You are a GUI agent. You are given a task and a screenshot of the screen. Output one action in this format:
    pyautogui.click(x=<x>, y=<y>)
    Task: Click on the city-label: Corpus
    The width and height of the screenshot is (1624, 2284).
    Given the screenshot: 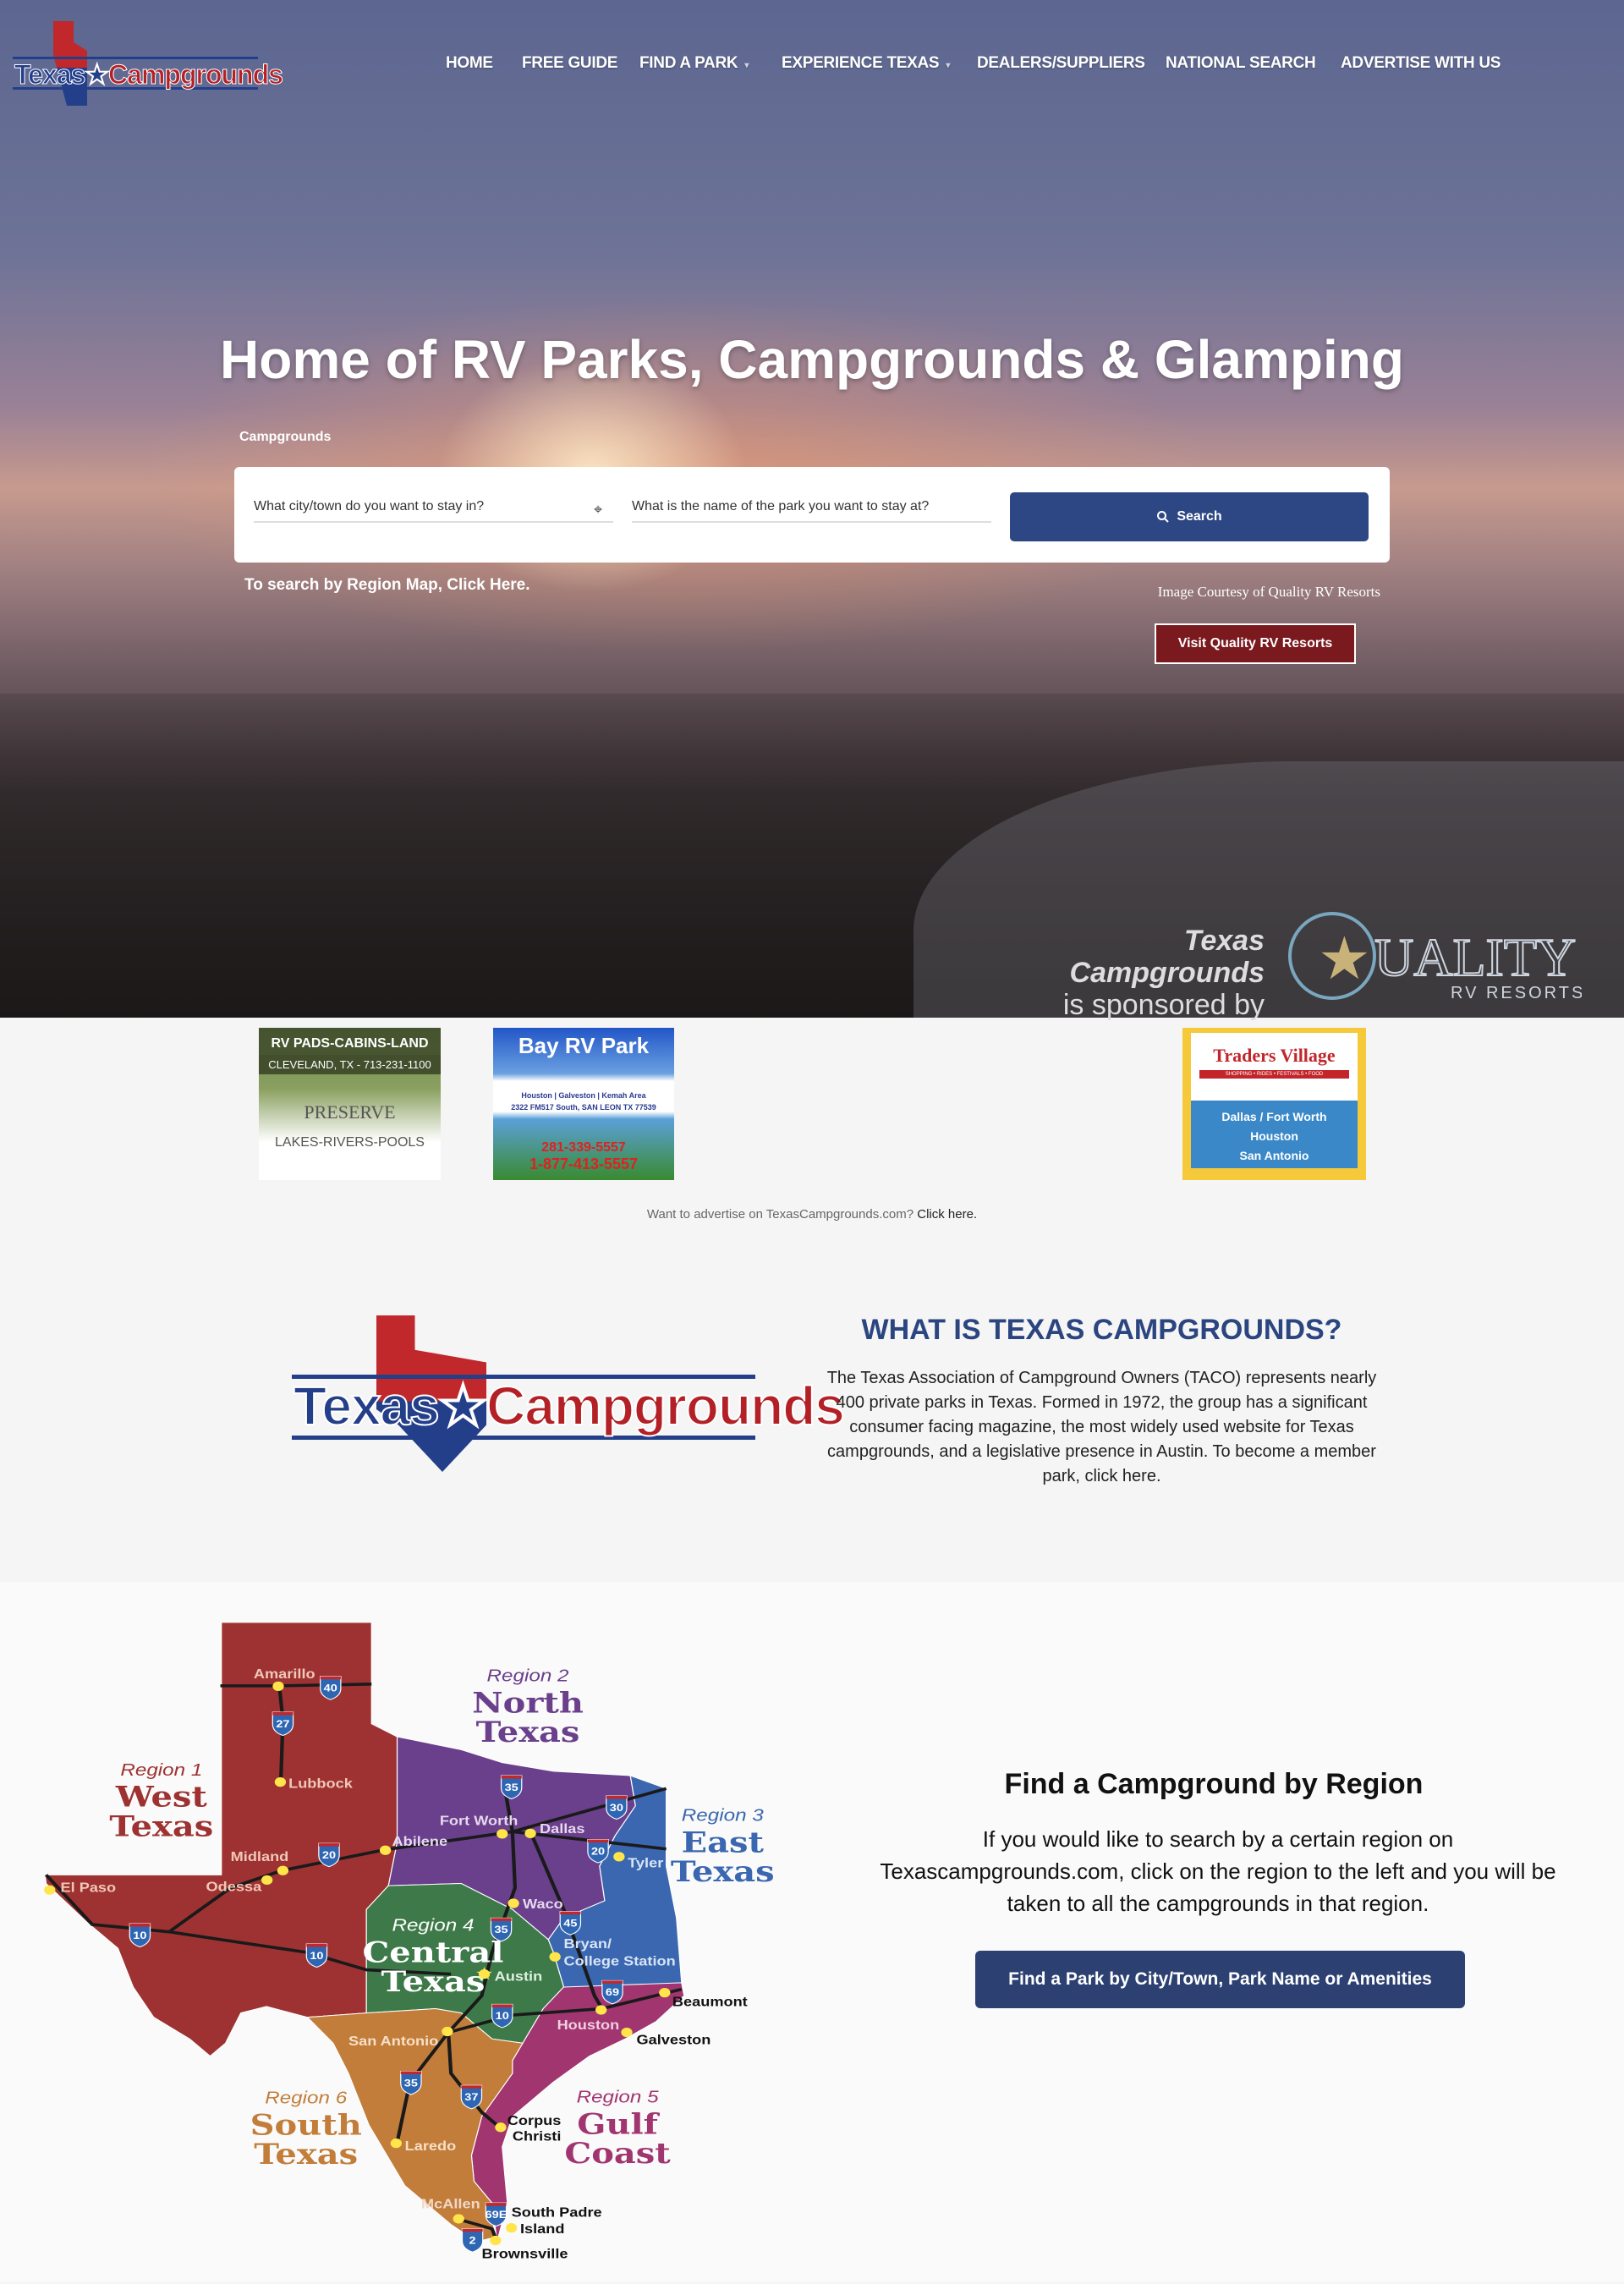 What is the action you would take?
    pyautogui.click(x=535, y=2121)
    